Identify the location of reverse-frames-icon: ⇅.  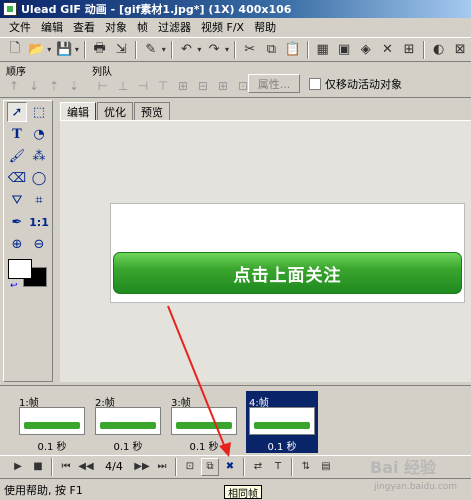
(306, 467).